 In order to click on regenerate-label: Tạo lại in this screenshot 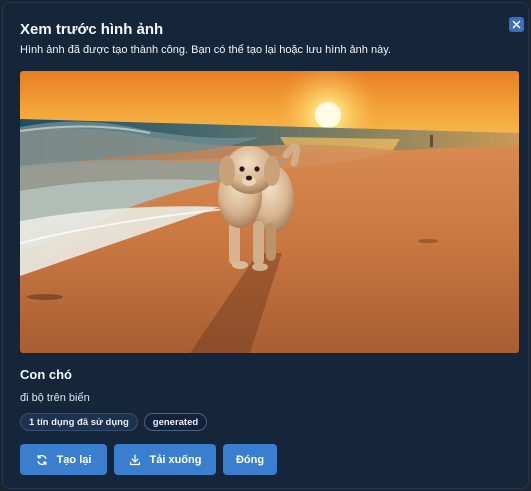, I will do `click(74, 459)`.